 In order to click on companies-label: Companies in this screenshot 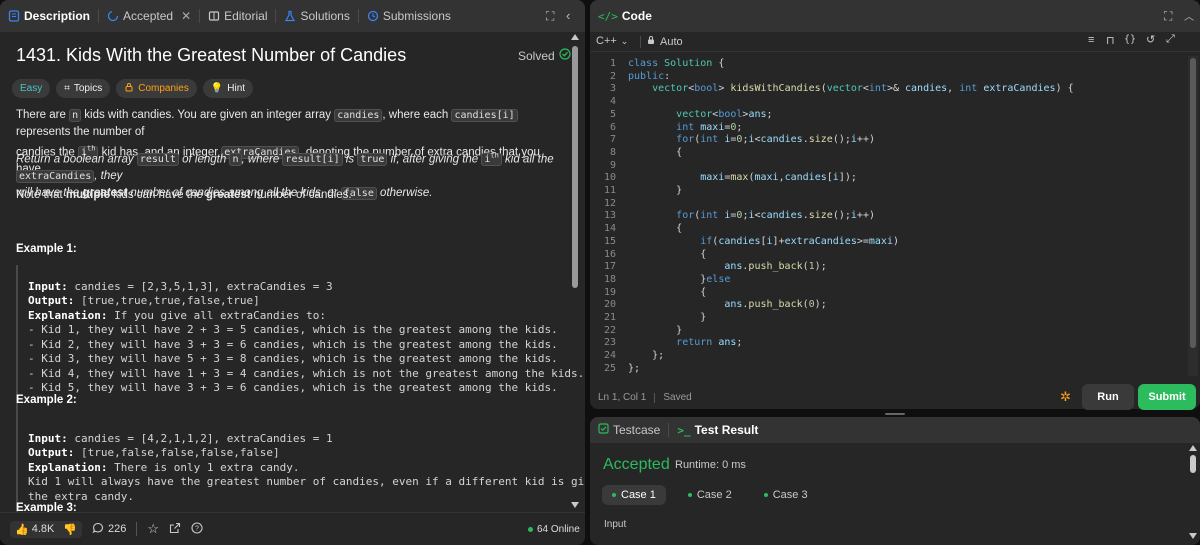, I will do `click(163, 88)`.